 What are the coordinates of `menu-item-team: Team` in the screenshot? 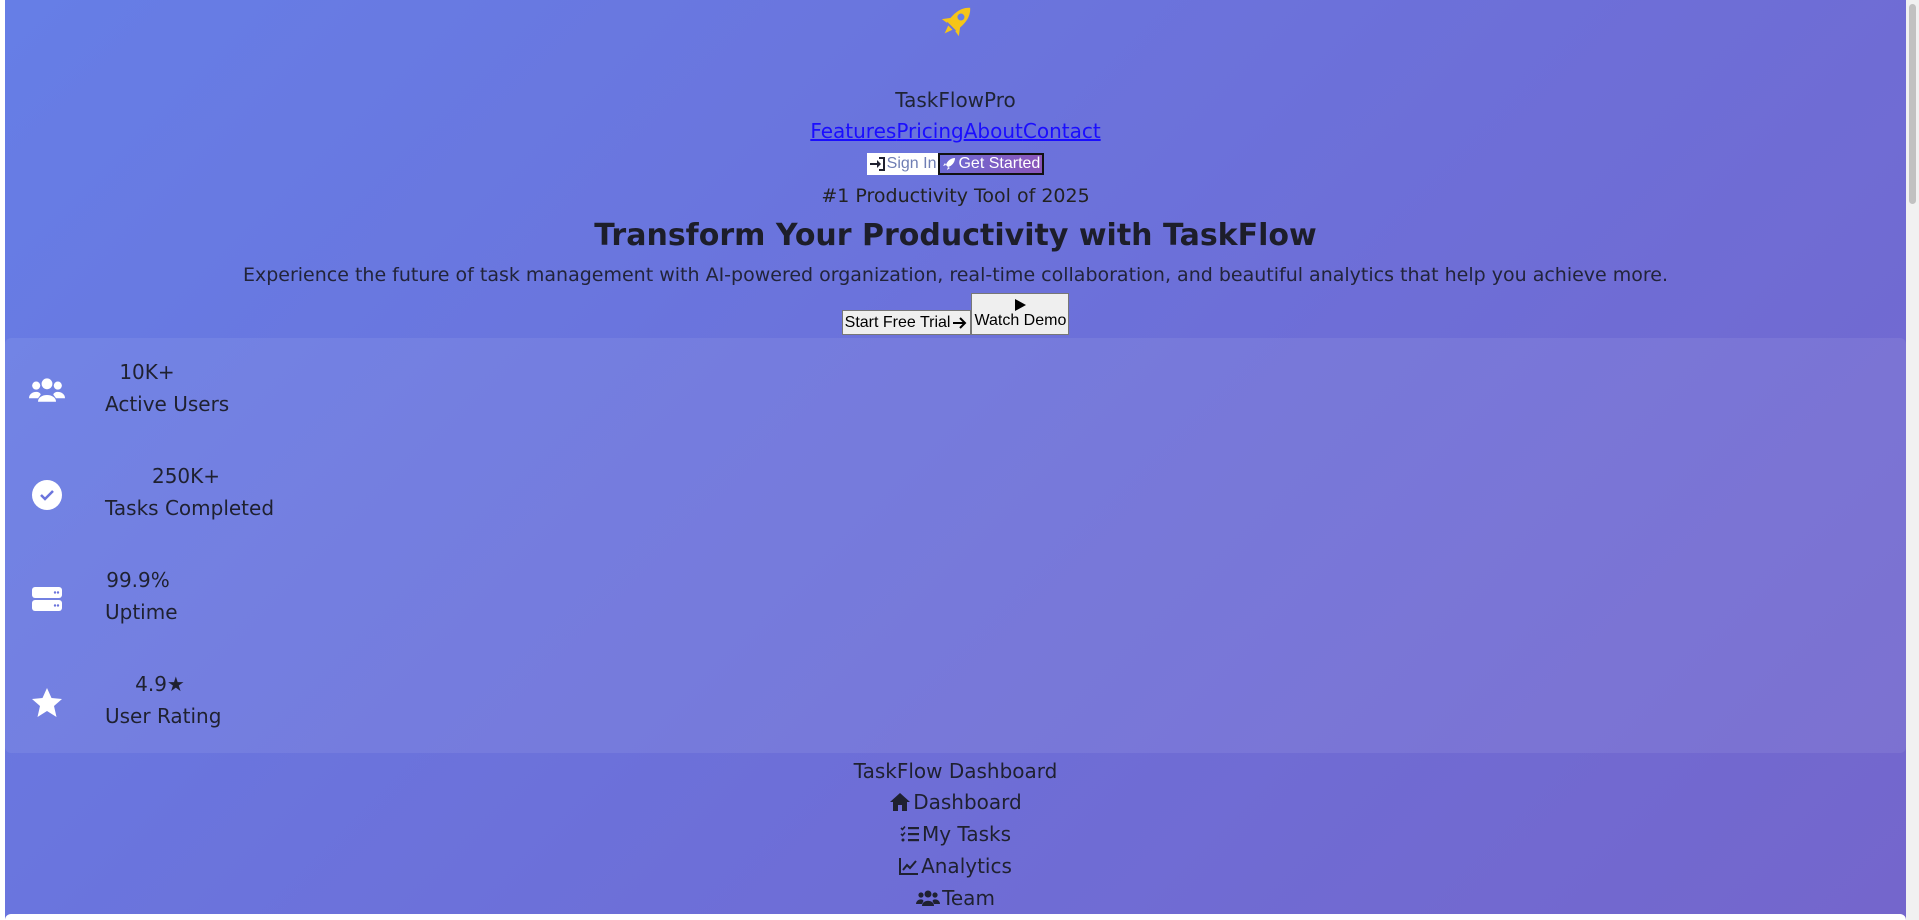 It's located at (955, 898).